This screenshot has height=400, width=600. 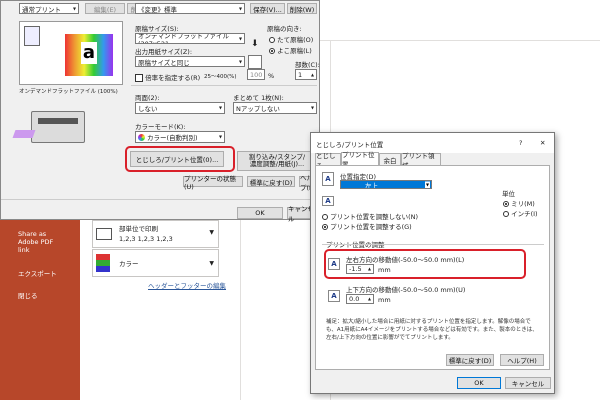 What do you see at coordinates (68, 92) in the screenshot?
I see `preview-caption: オンデマンドフラットファイル (100%)` at bounding box center [68, 92].